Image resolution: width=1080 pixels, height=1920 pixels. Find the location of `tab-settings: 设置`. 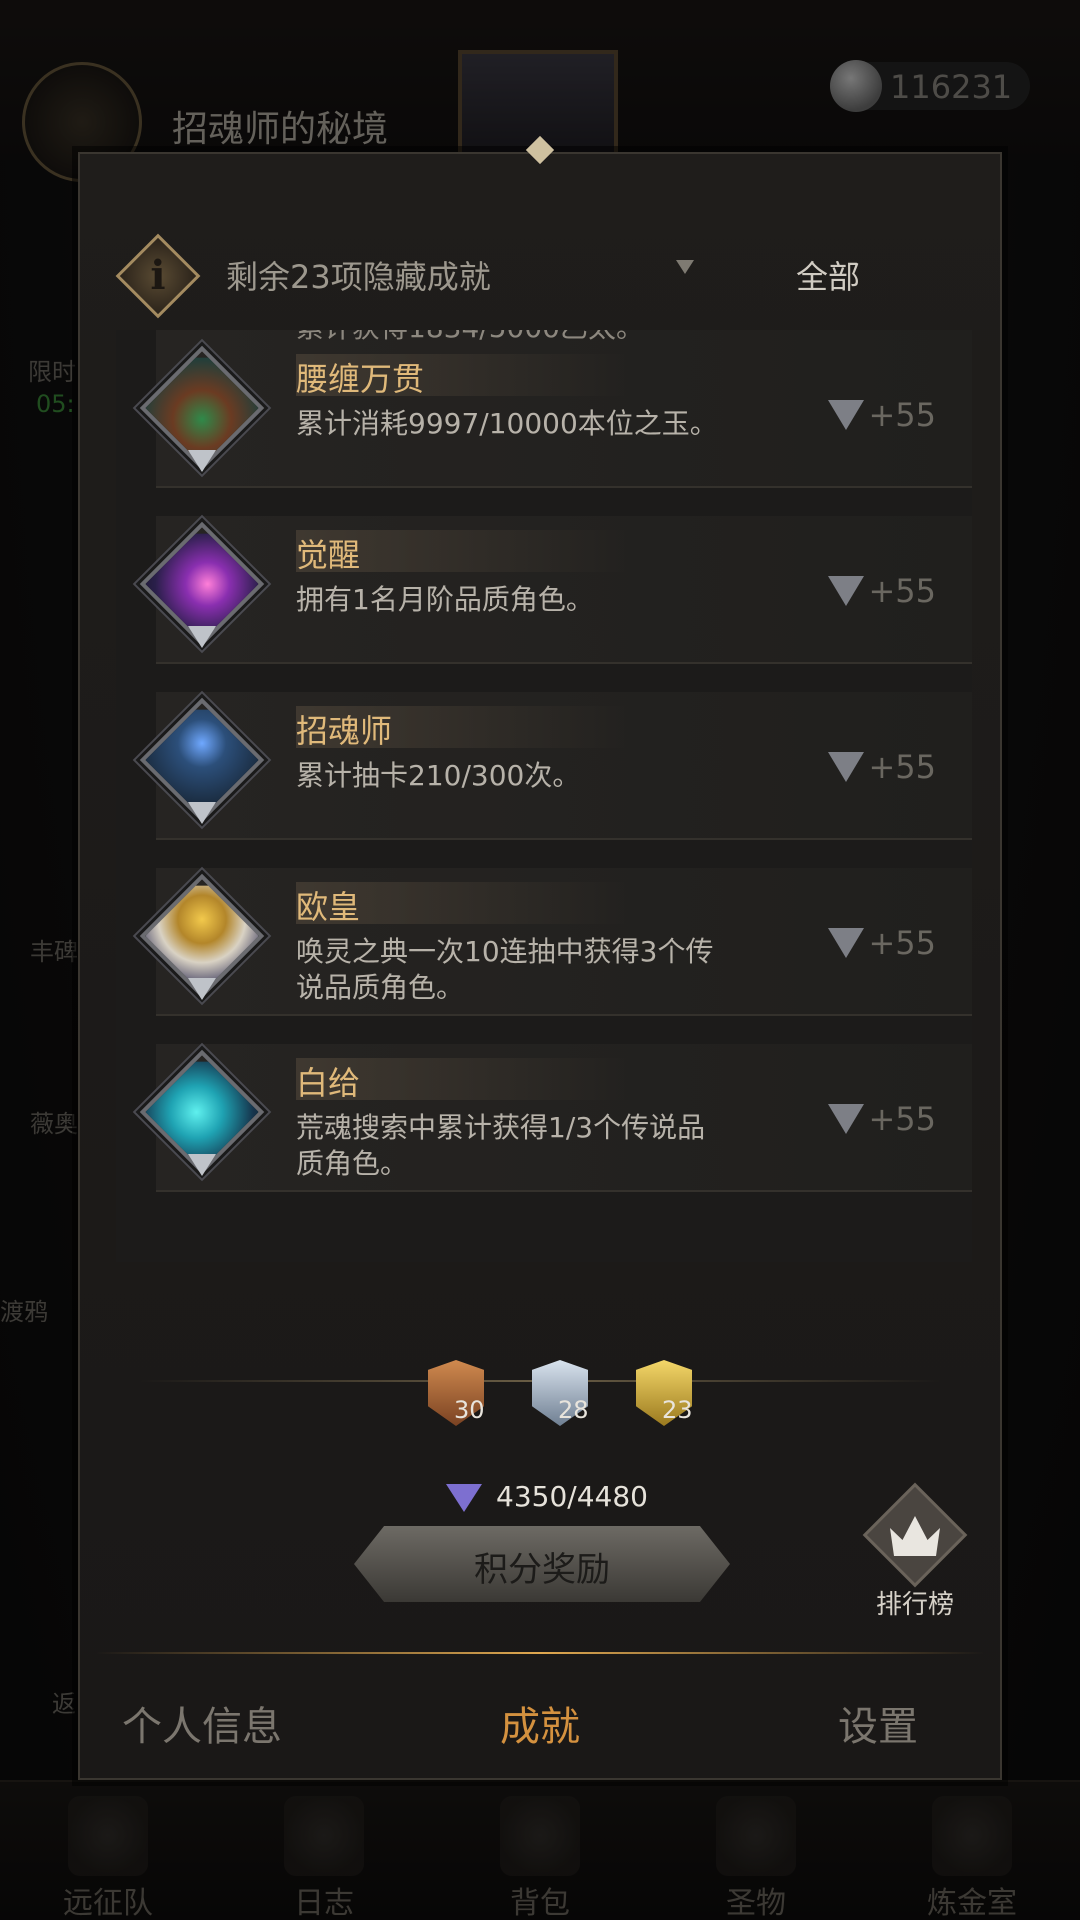

tab-settings: 设置 is located at coordinates (878, 1723).